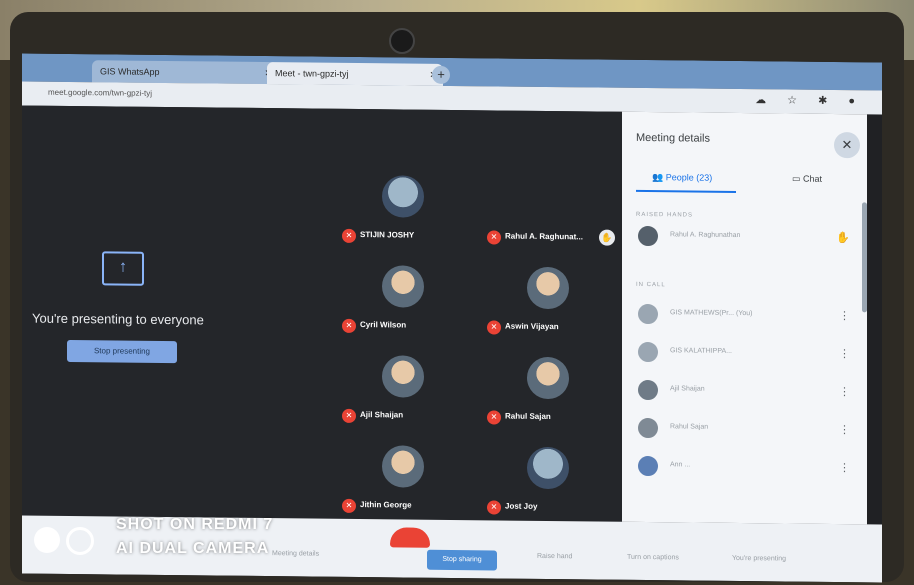  I want to click on meeting-details-button: Meeting details, so click(295, 553).